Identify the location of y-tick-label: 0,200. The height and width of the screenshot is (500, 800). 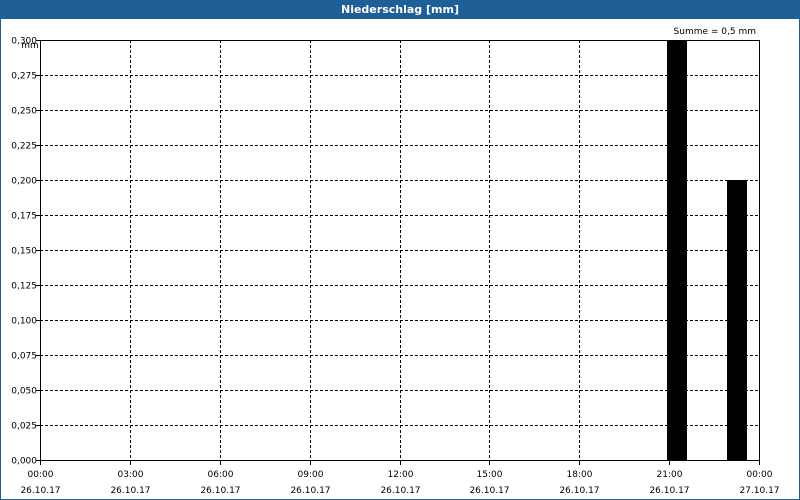
(24, 182).